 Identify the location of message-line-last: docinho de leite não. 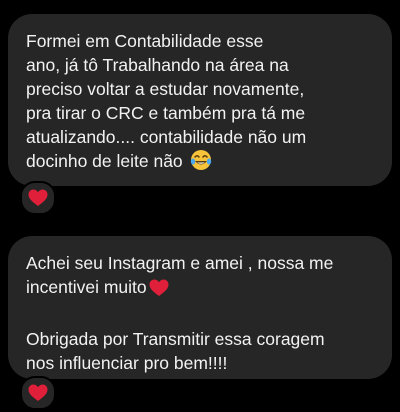
(200, 163).